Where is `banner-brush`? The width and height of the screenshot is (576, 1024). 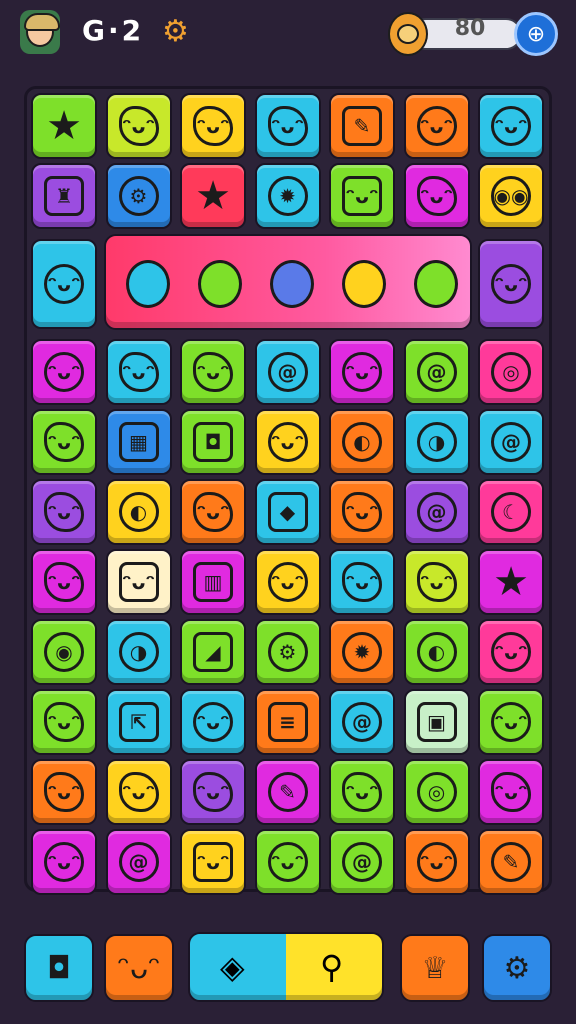 banner-brush is located at coordinates (148, 284).